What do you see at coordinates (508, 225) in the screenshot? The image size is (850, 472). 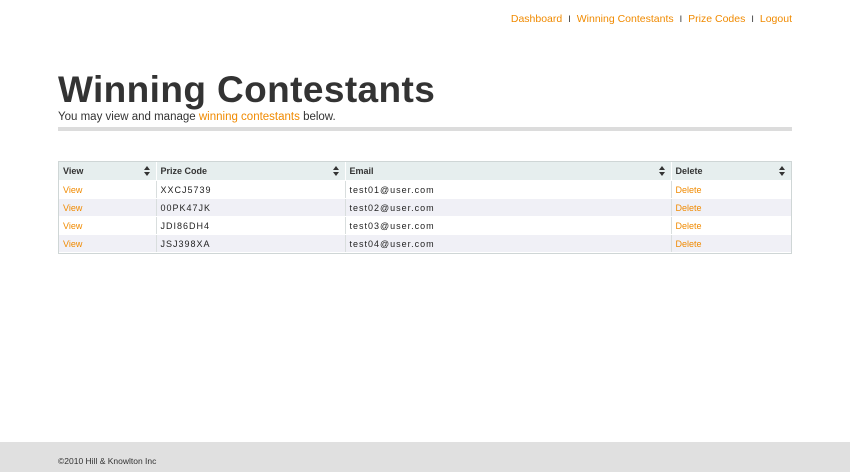 I see `email-cell: test03@user.com` at bounding box center [508, 225].